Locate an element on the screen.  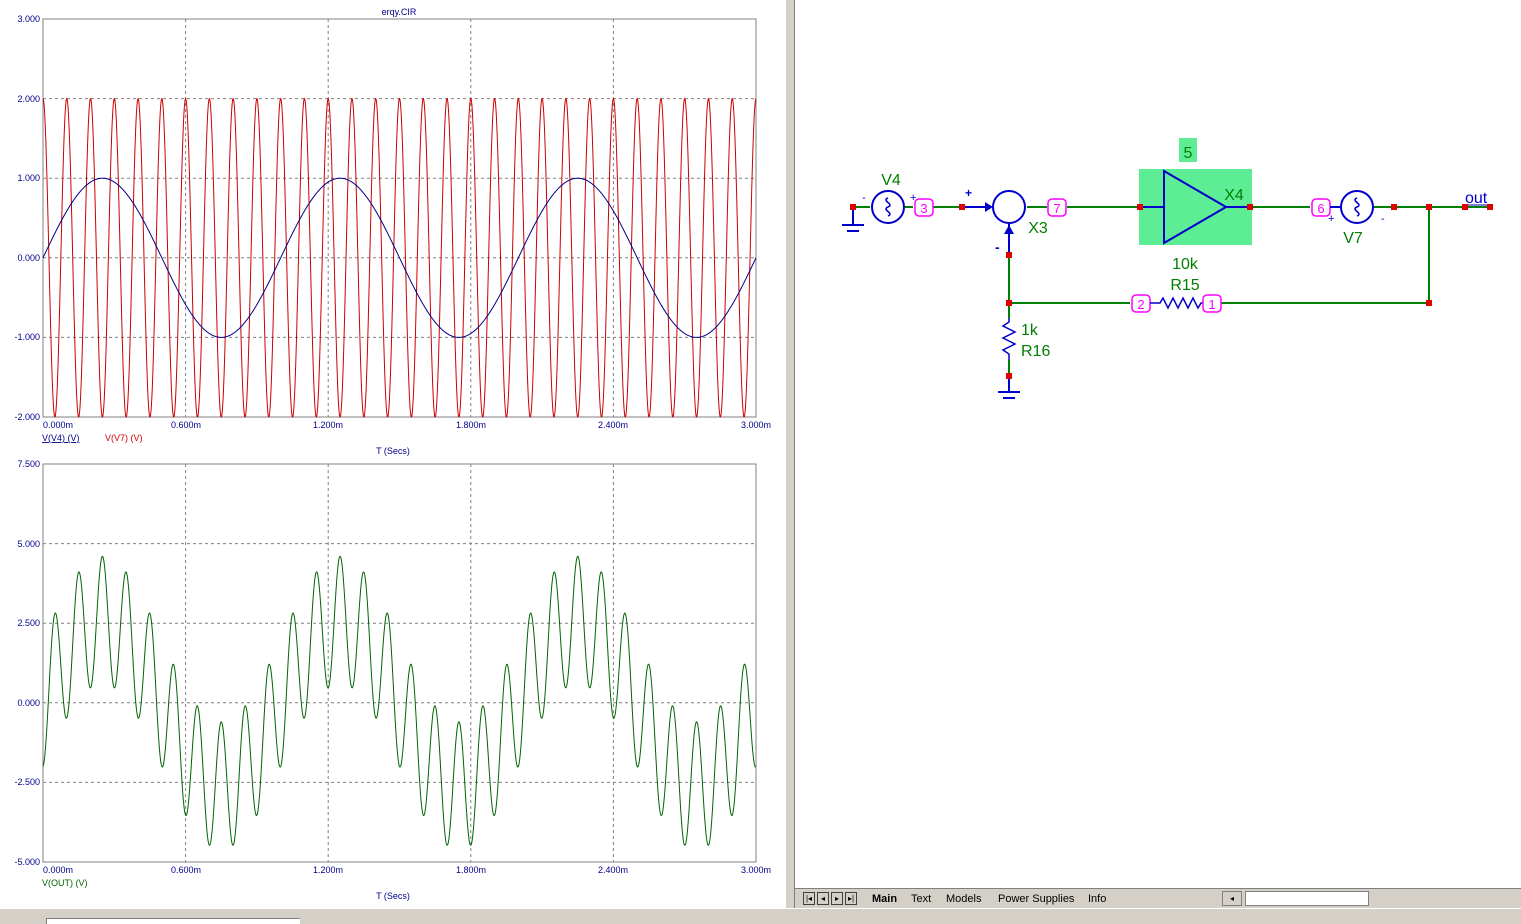
label-x3: X3 is located at coordinates (1038, 228).